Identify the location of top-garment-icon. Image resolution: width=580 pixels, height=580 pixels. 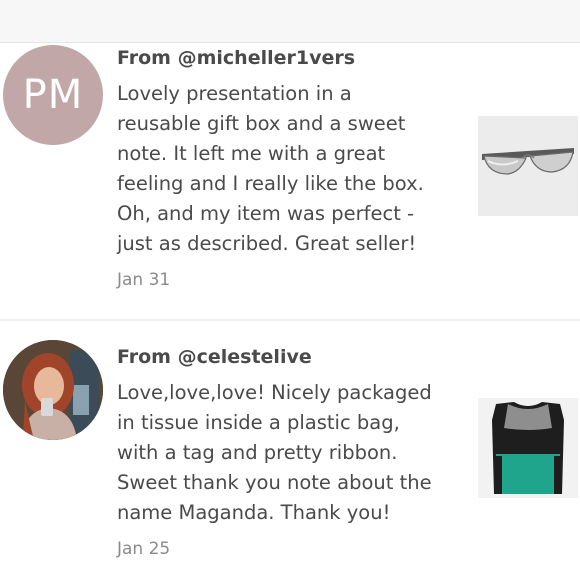
(528, 448).